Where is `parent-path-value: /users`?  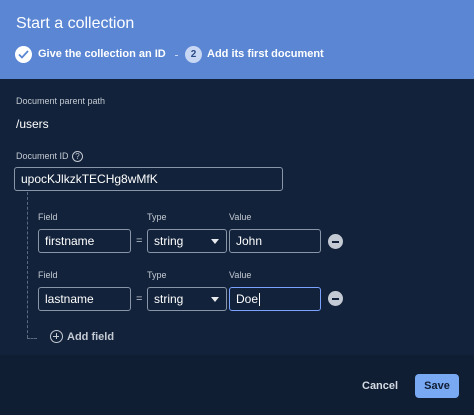 parent-path-value: /users is located at coordinates (32, 124).